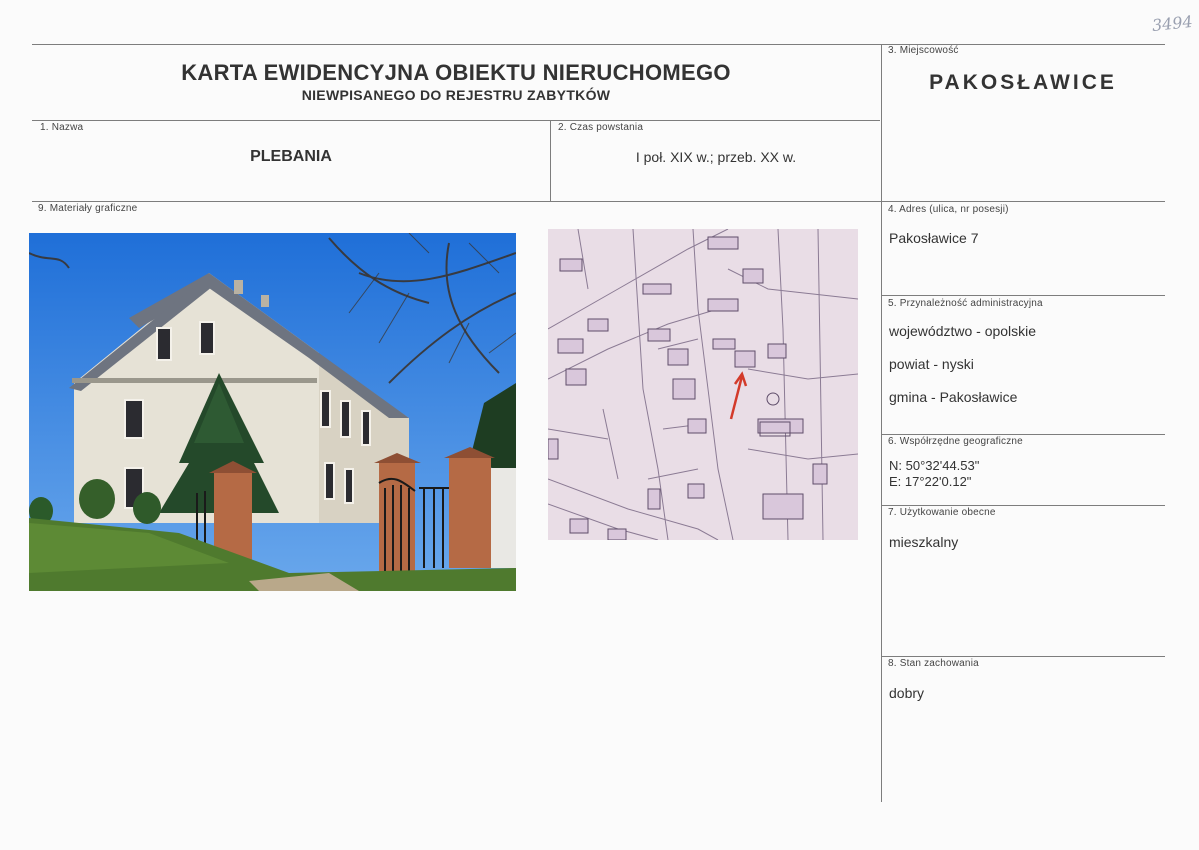  Describe the element at coordinates (930, 481) in the screenshot. I see `coords-east: E: 17°22'0.12"` at that location.